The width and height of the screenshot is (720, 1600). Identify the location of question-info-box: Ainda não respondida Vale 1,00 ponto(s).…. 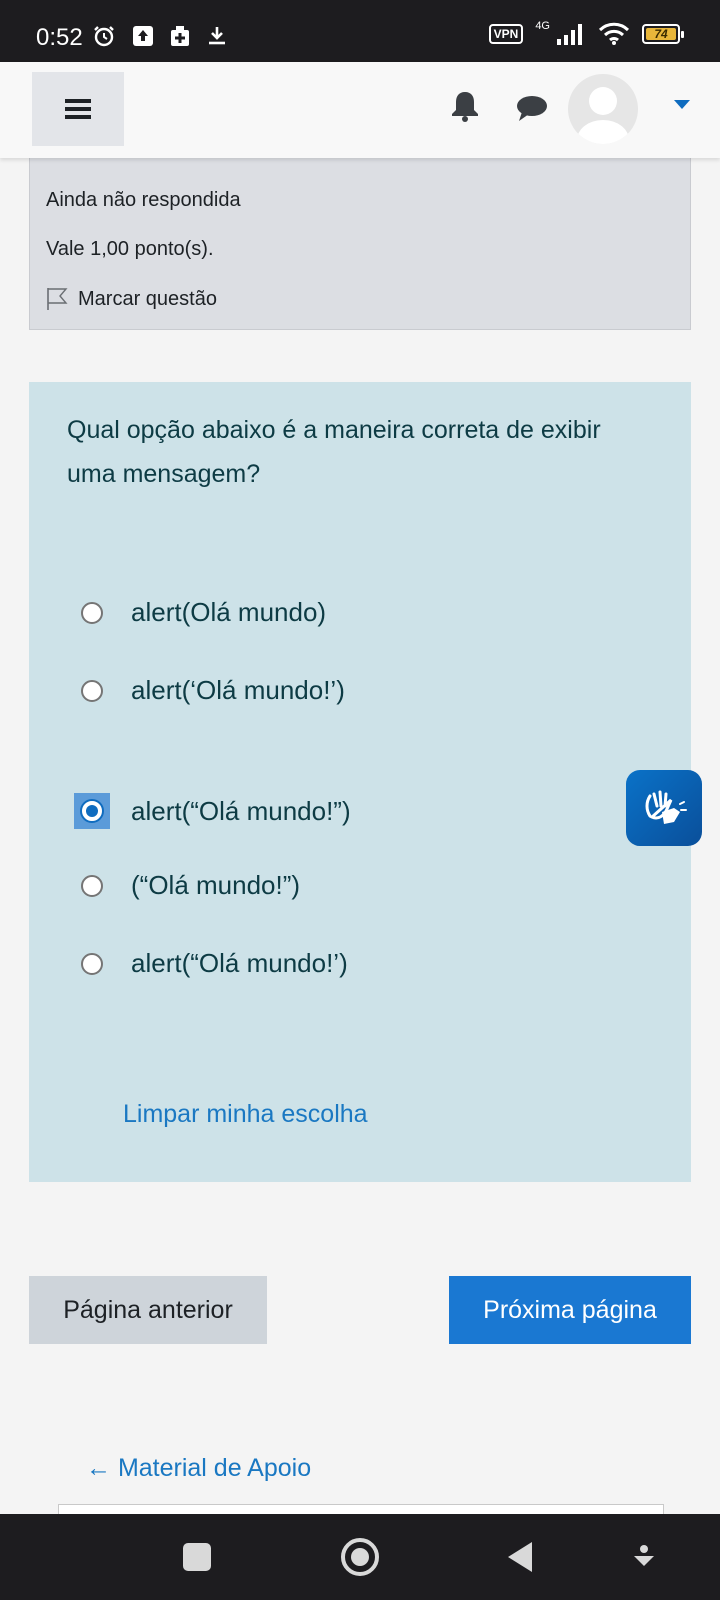
(360, 235).